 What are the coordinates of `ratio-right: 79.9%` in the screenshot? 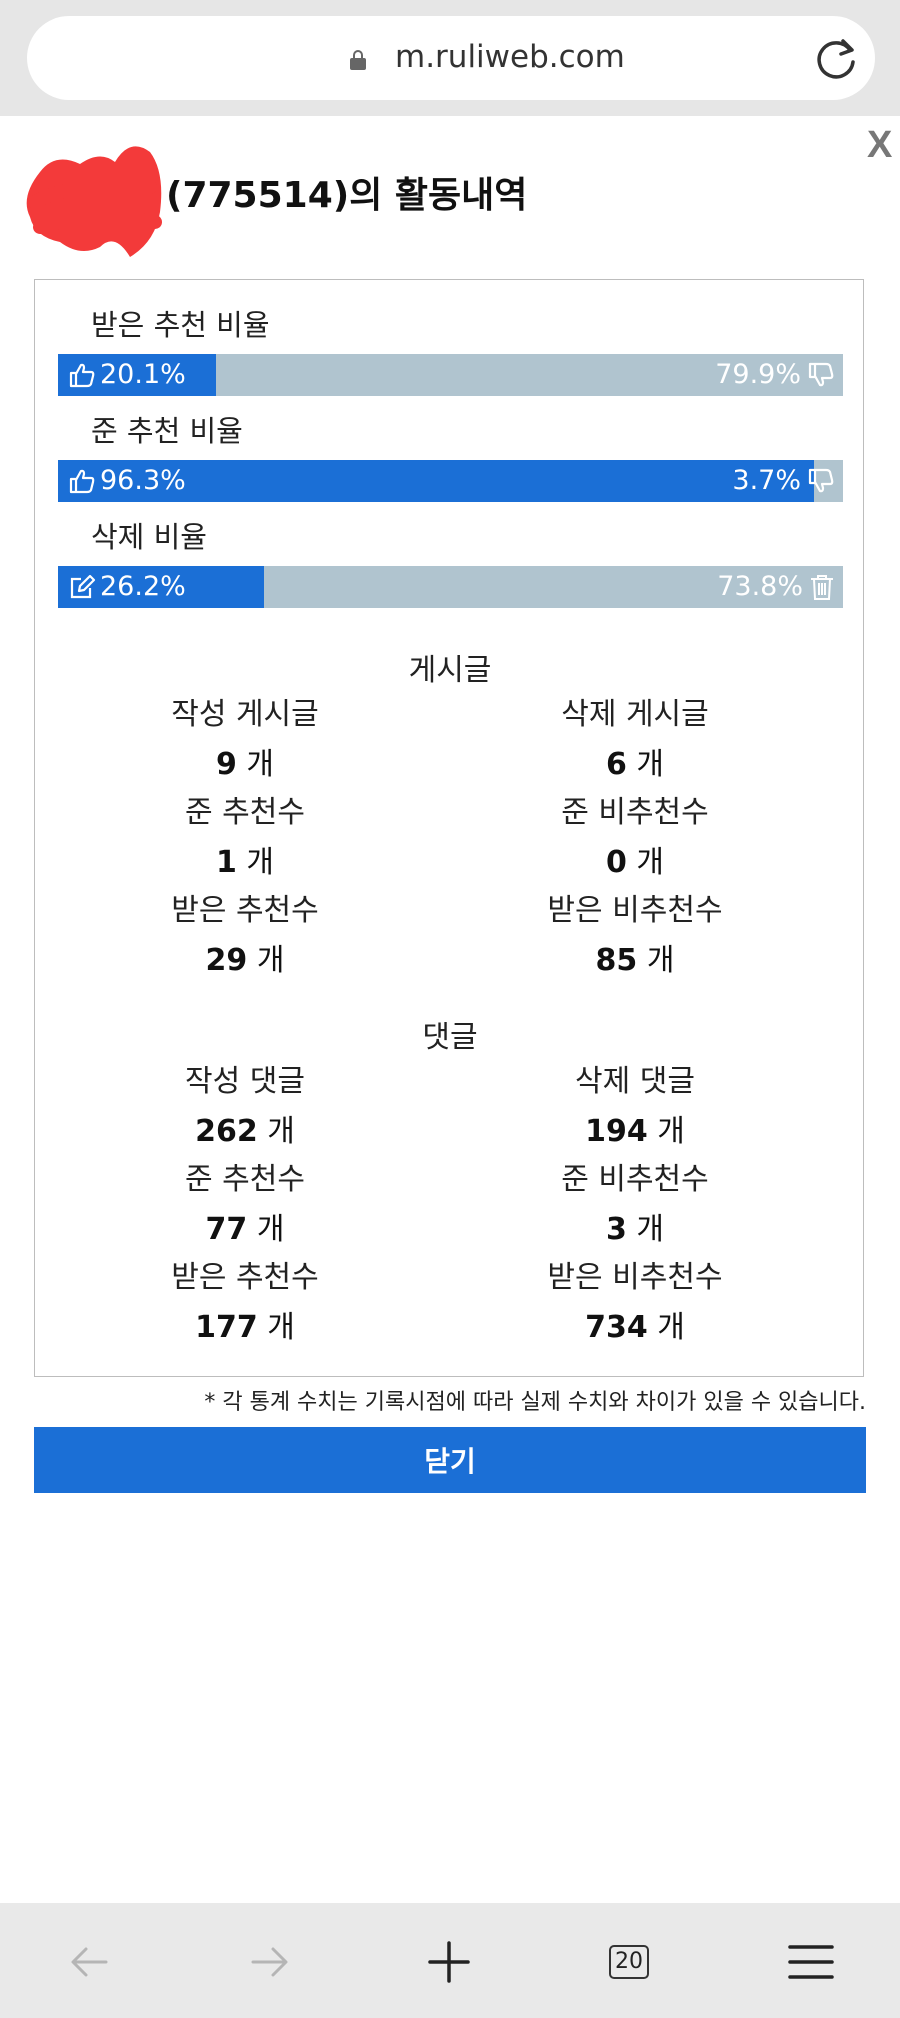 It's located at (775, 375).